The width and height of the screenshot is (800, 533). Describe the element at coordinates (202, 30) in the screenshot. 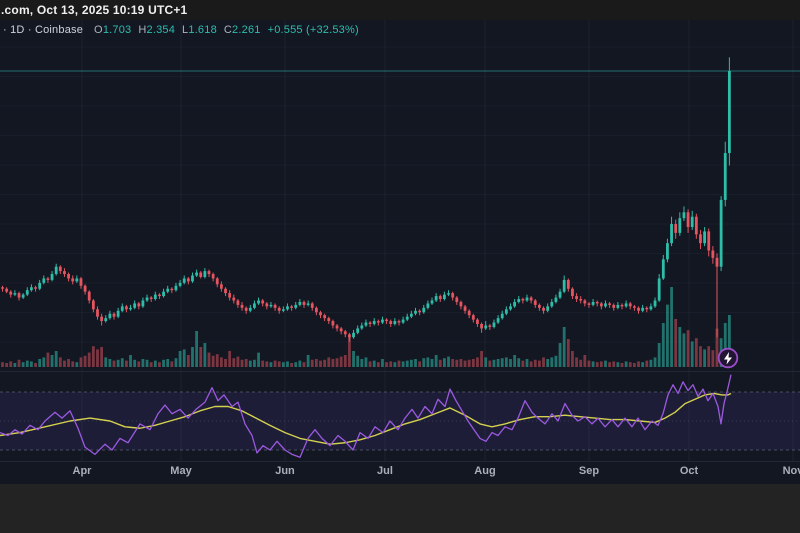

I see `legend-low-value: 1.618` at that location.